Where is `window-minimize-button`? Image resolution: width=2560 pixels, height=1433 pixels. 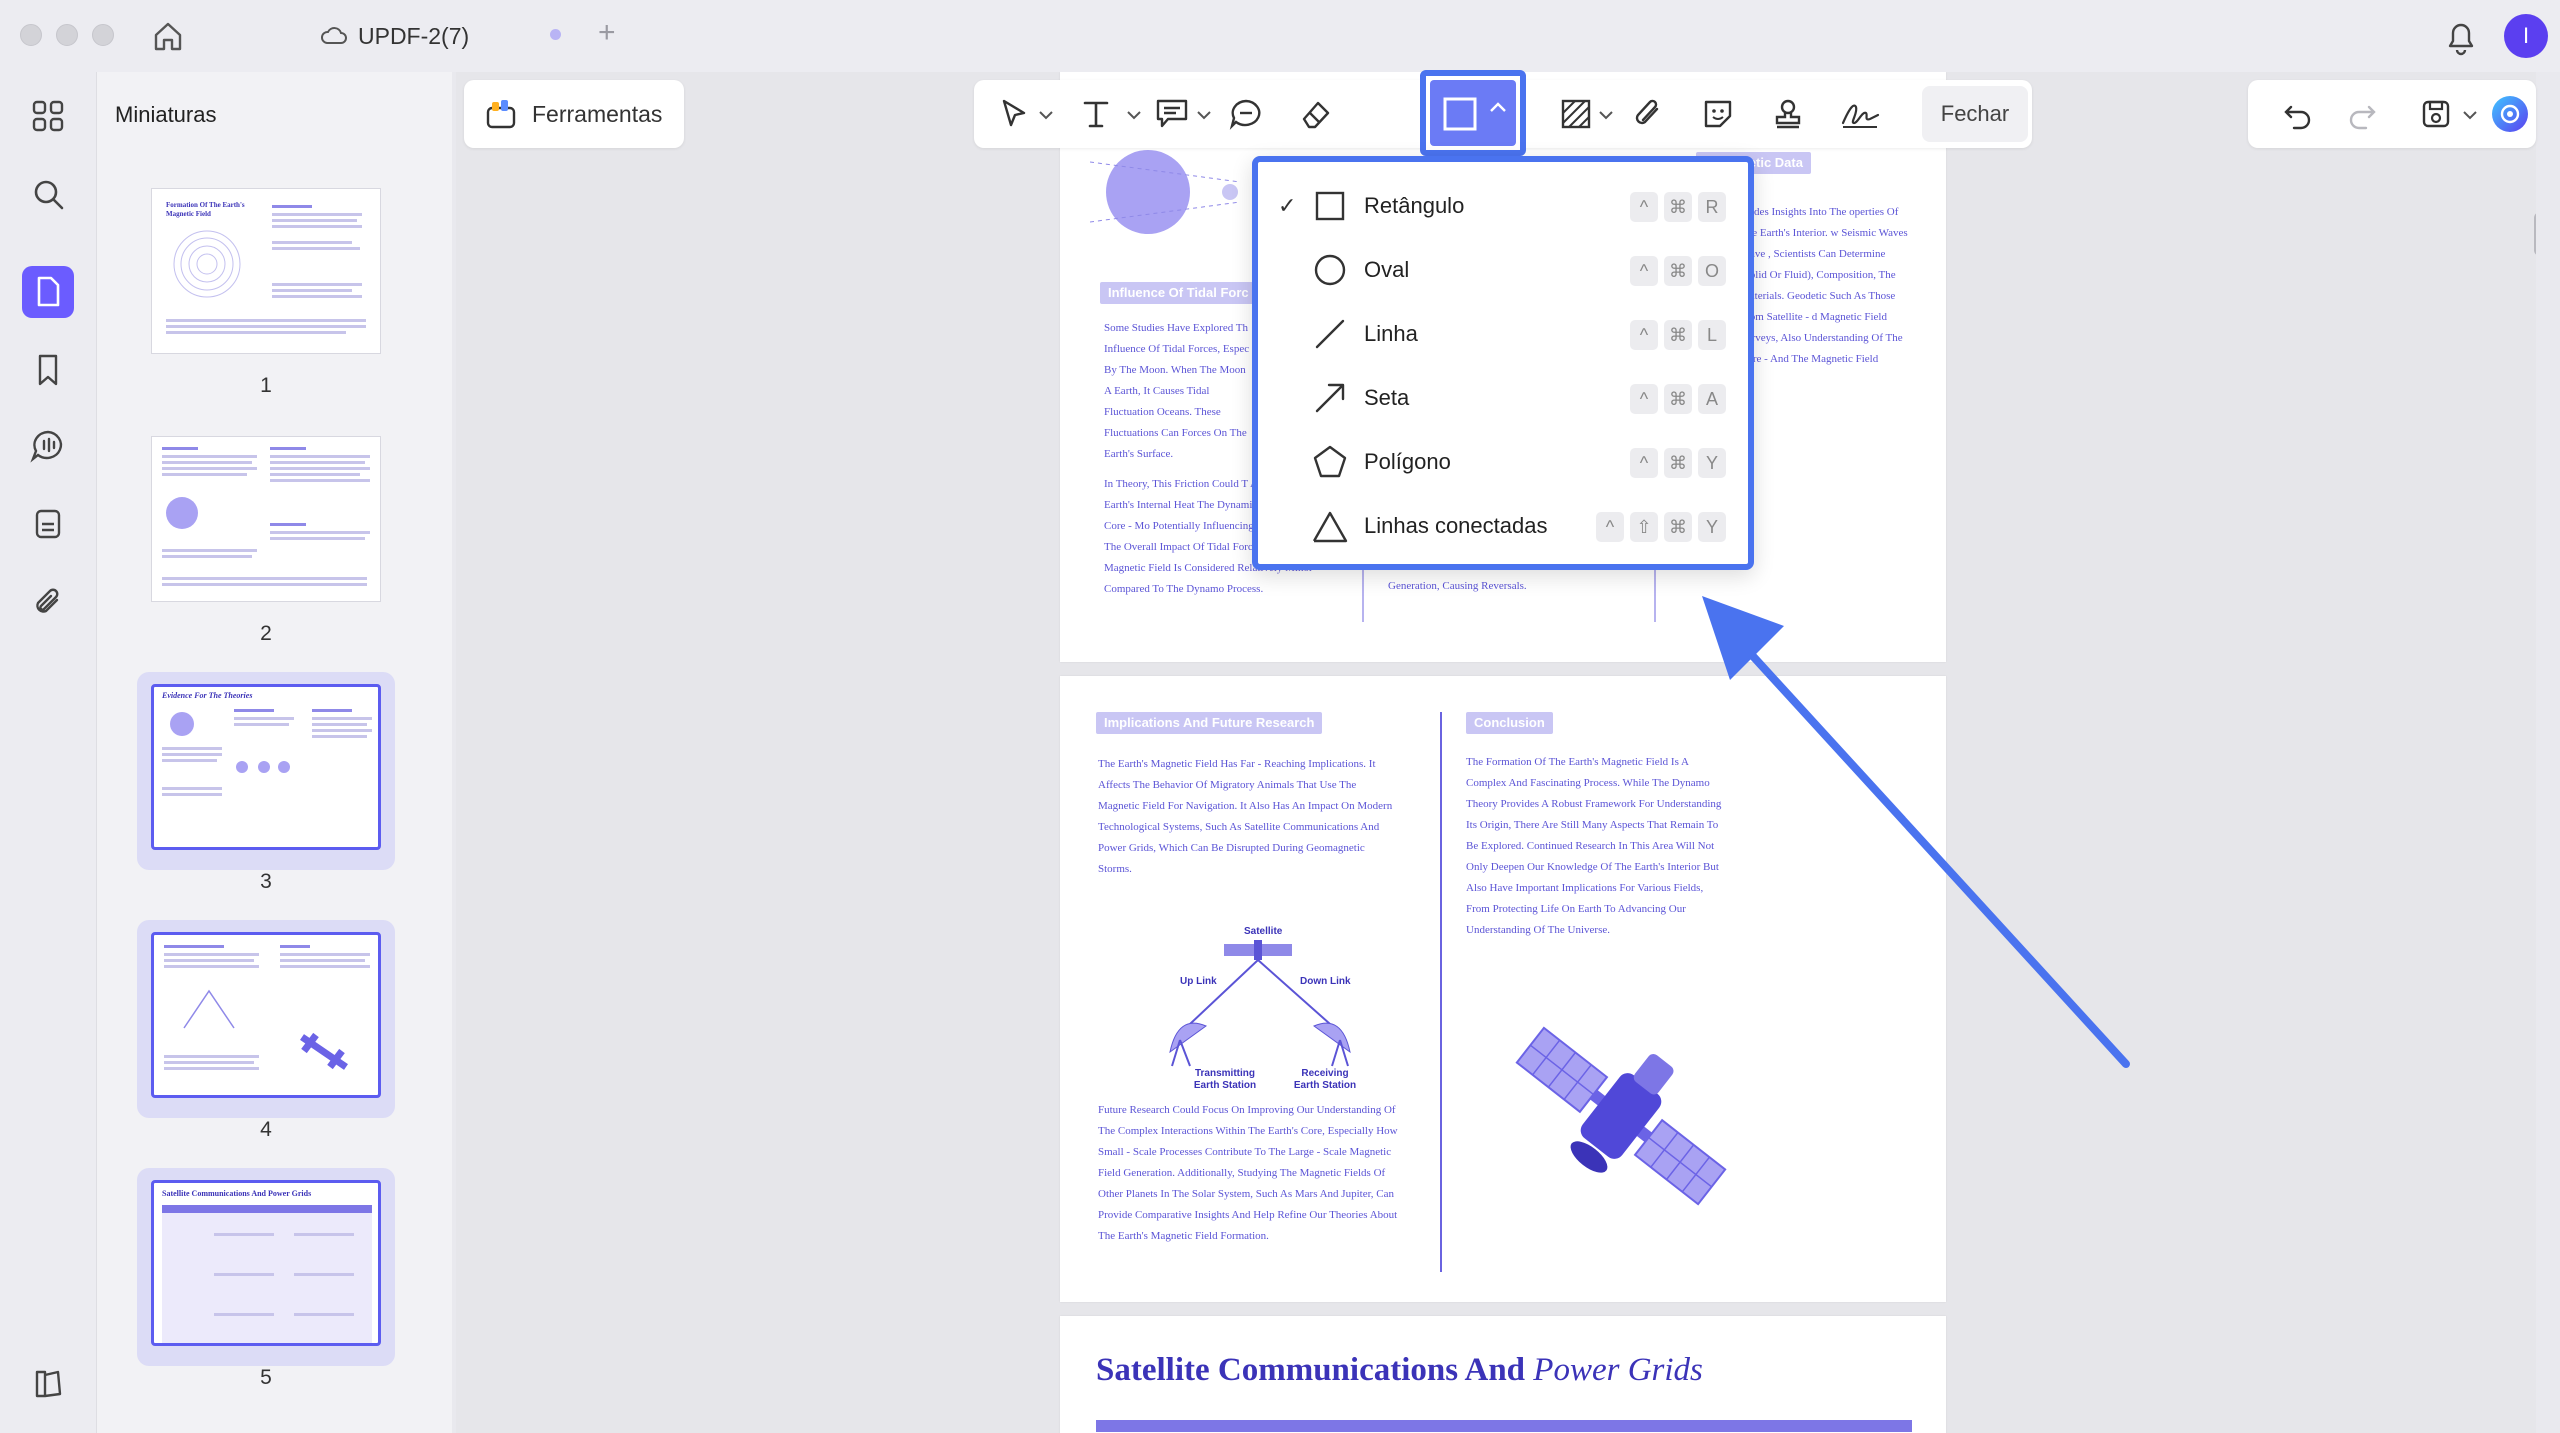 window-minimize-button is located at coordinates (67, 35).